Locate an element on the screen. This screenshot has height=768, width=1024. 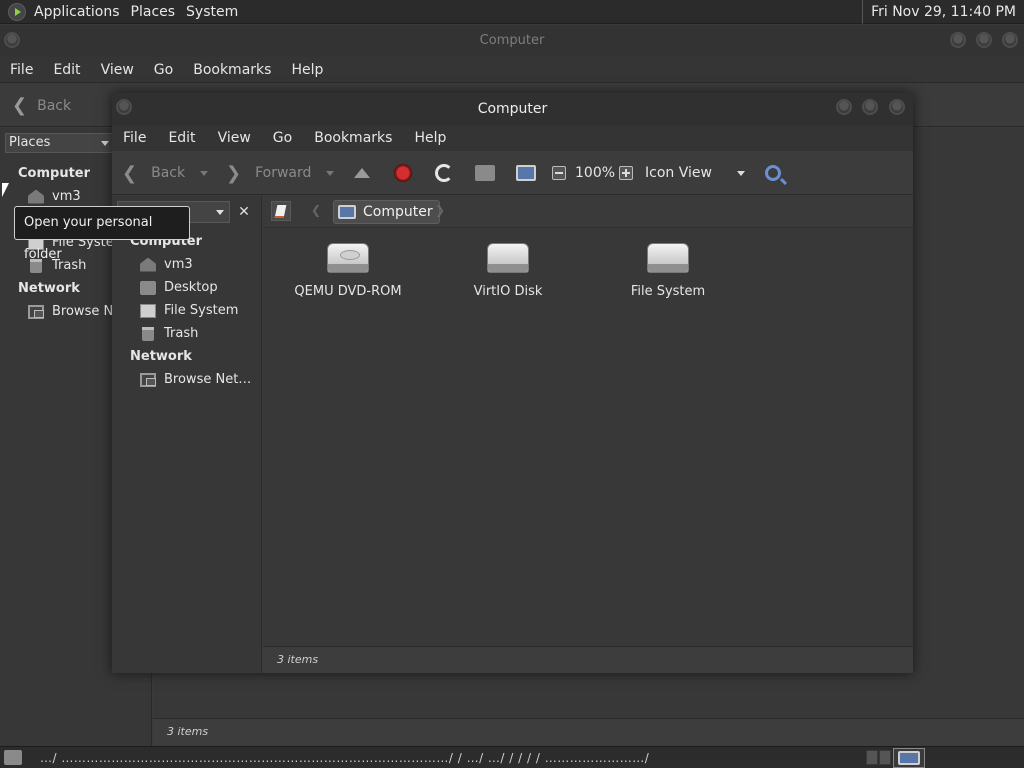
places-menu: Places is located at coordinates (157, 12).